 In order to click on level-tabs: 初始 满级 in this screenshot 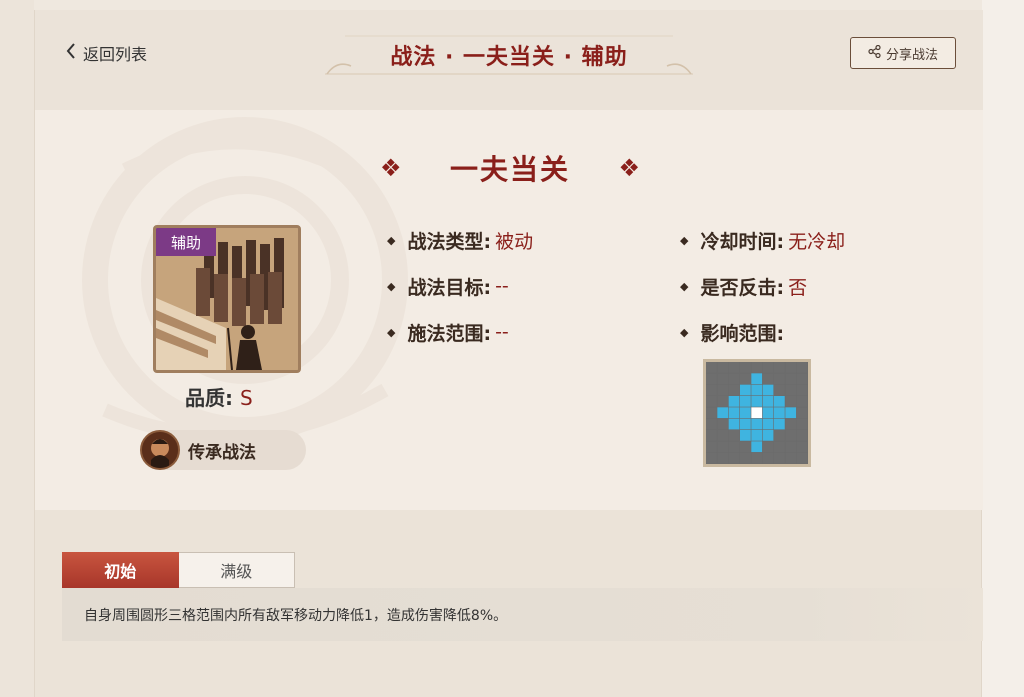, I will do `click(178, 570)`.